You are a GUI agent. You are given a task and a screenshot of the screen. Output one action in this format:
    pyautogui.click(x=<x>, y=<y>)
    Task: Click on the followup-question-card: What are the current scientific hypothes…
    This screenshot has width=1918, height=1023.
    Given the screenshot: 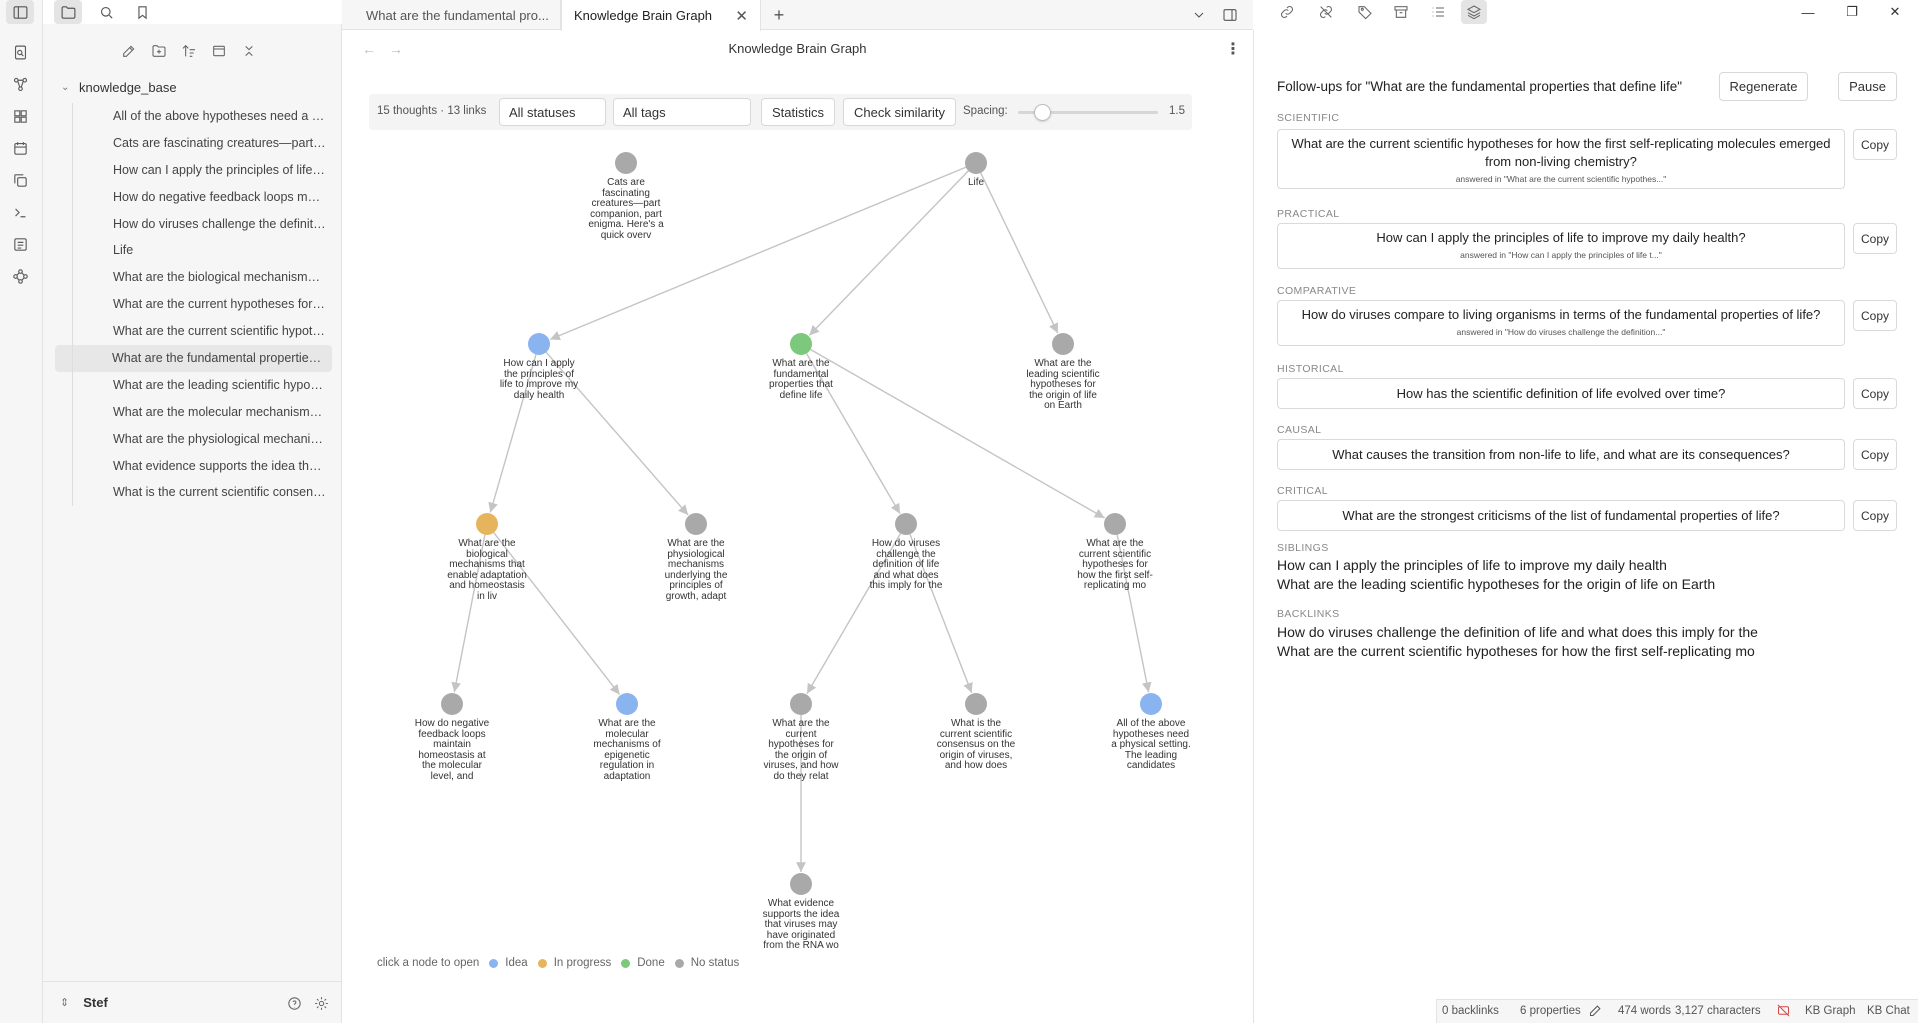 What is the action you would take?
    pyautogui.click(x=1561, y=159)
    